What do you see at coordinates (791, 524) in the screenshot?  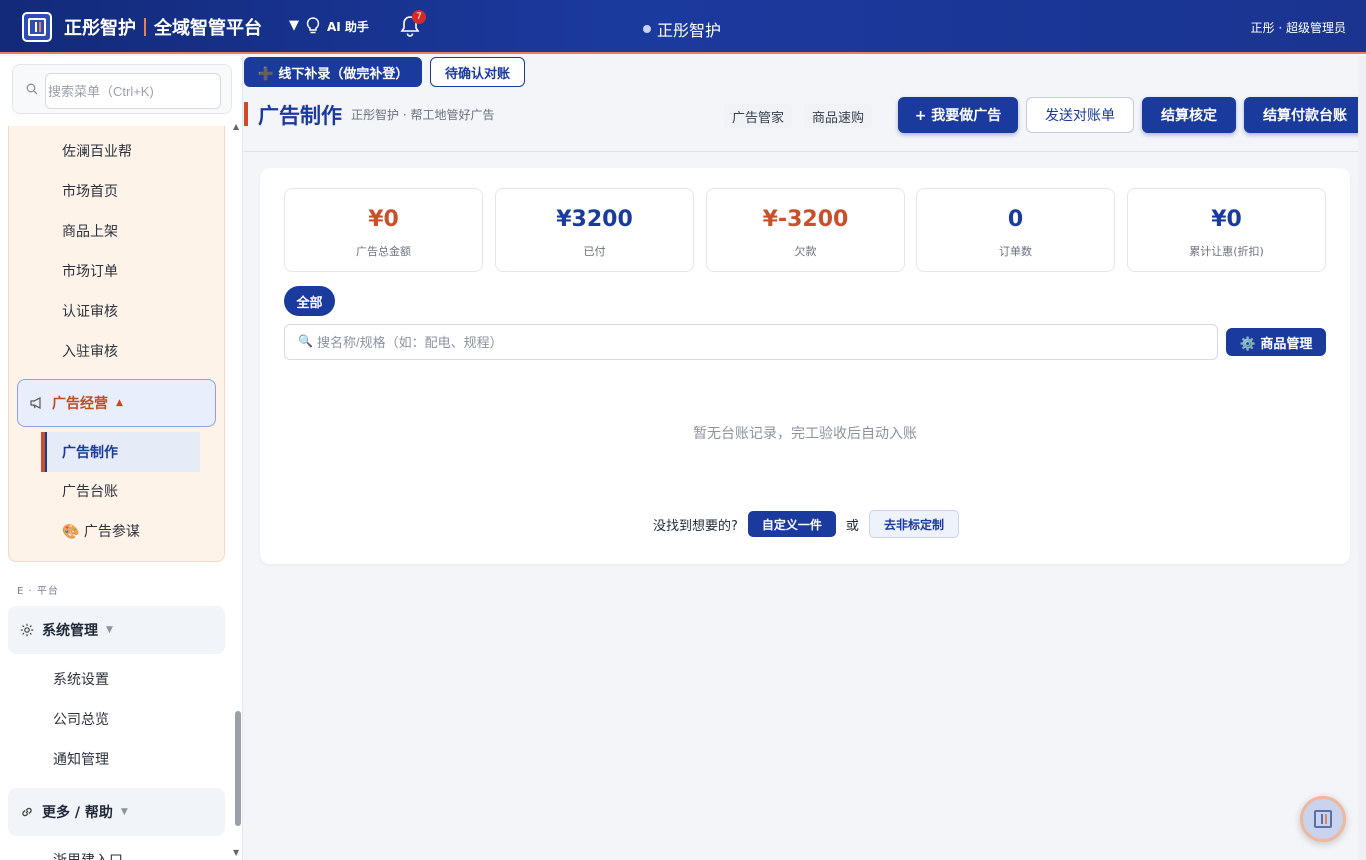 I see `custom-item-button: 自定义一件` at bounding box center [791, 524].